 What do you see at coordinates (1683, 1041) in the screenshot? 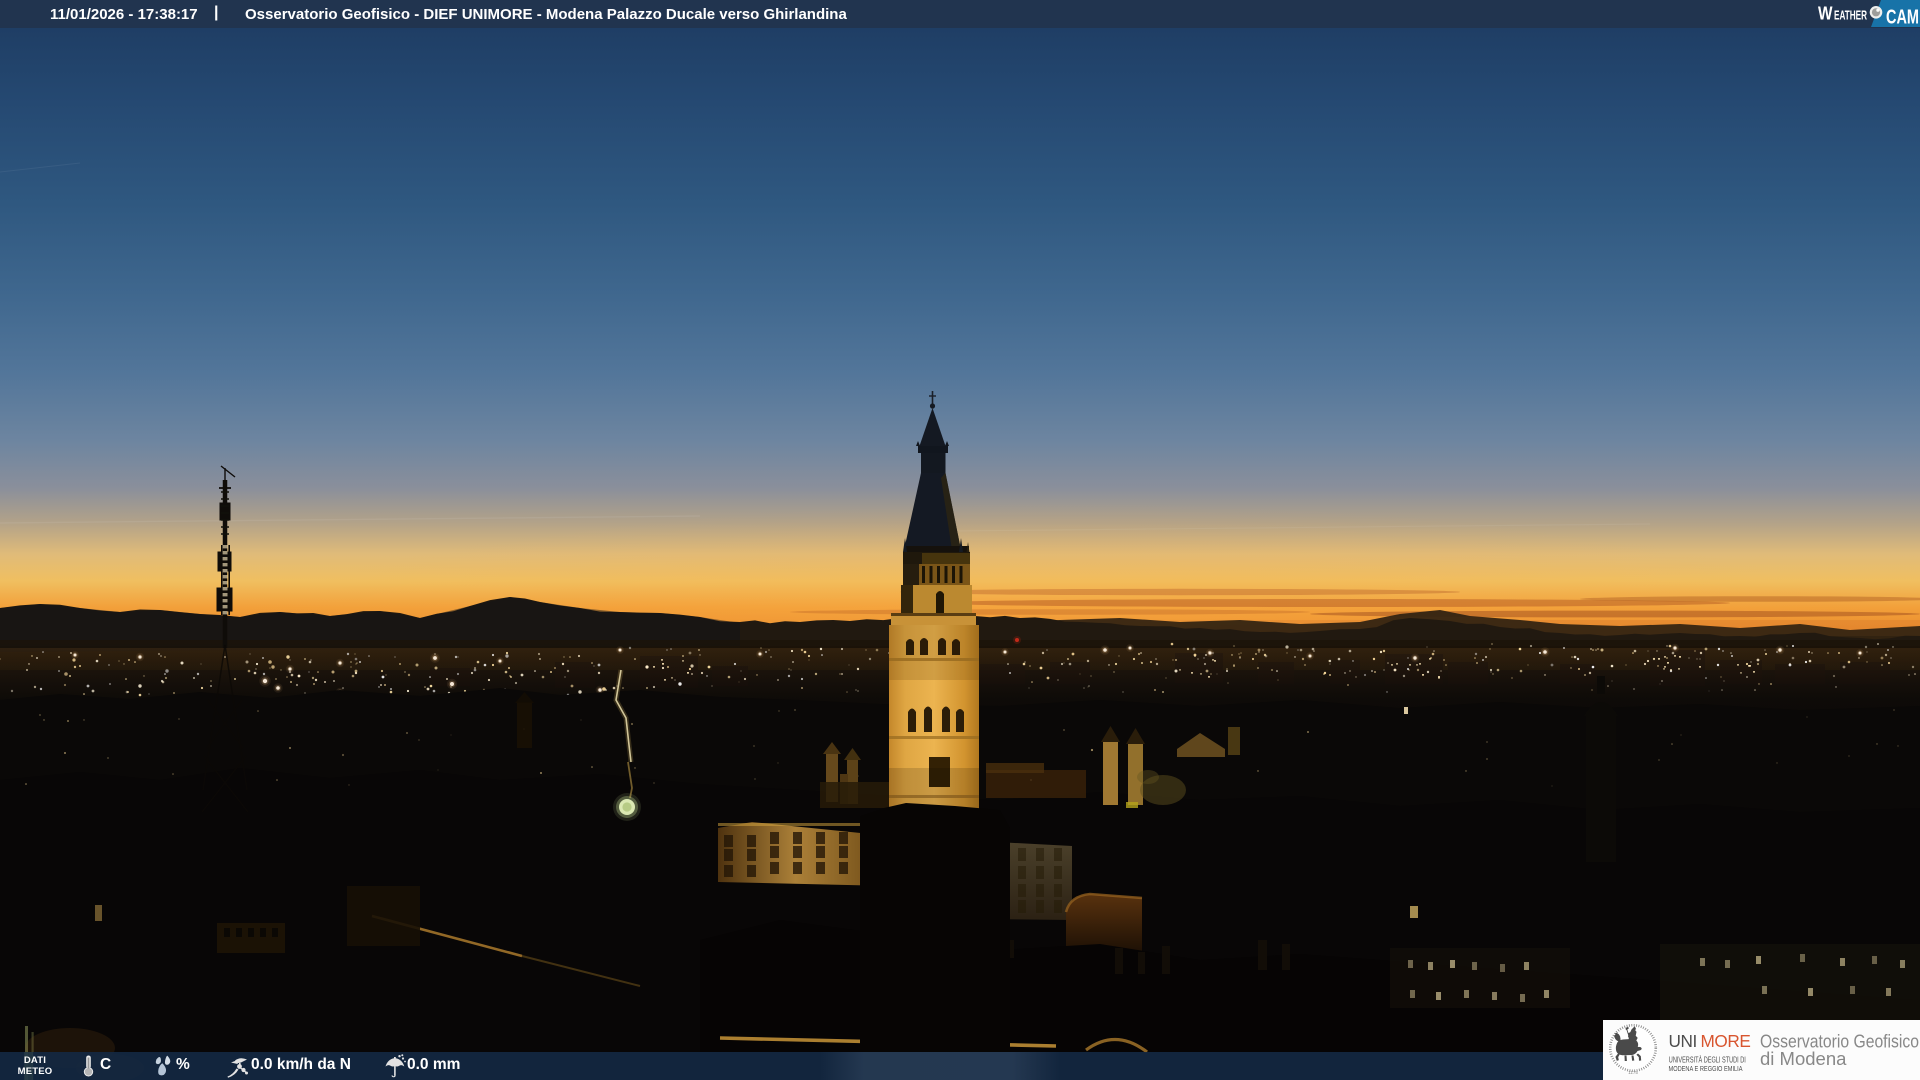
I see `svg-text: UNI` at bounding box center [1683, 1041].